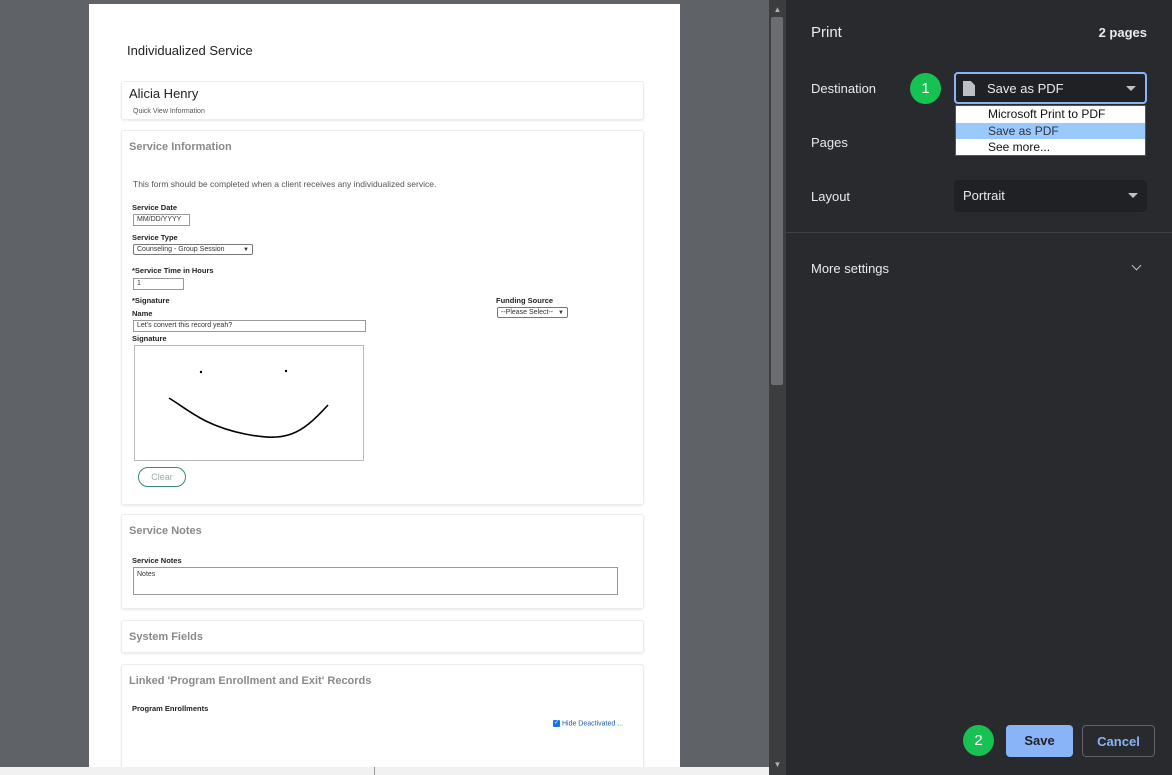 The height and width of the screenshot is (775, 1172). What do you see at coordinates (1050, 196) in the screenshot?
I see `layout-select: Portrait` at bounding box center [1050, 196].